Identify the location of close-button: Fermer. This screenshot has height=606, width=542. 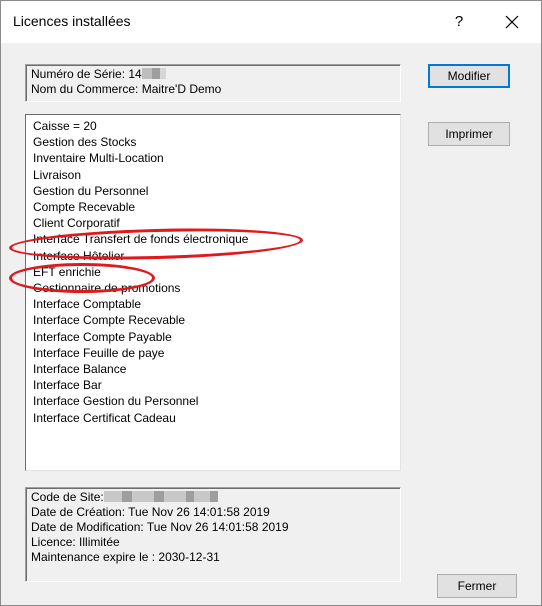
(477, 586).